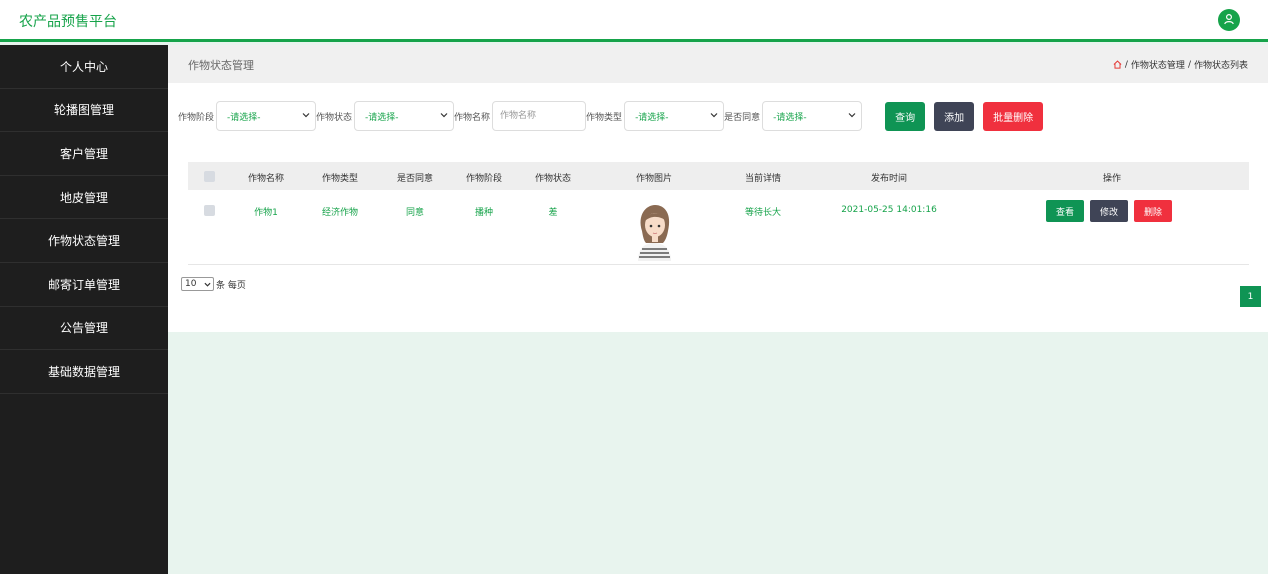 This screenshot has width=1268, height=574. Describe the element at coordinates (266, 213) in the screenshot. I see `cell-crop-name: 作物1` at that location.